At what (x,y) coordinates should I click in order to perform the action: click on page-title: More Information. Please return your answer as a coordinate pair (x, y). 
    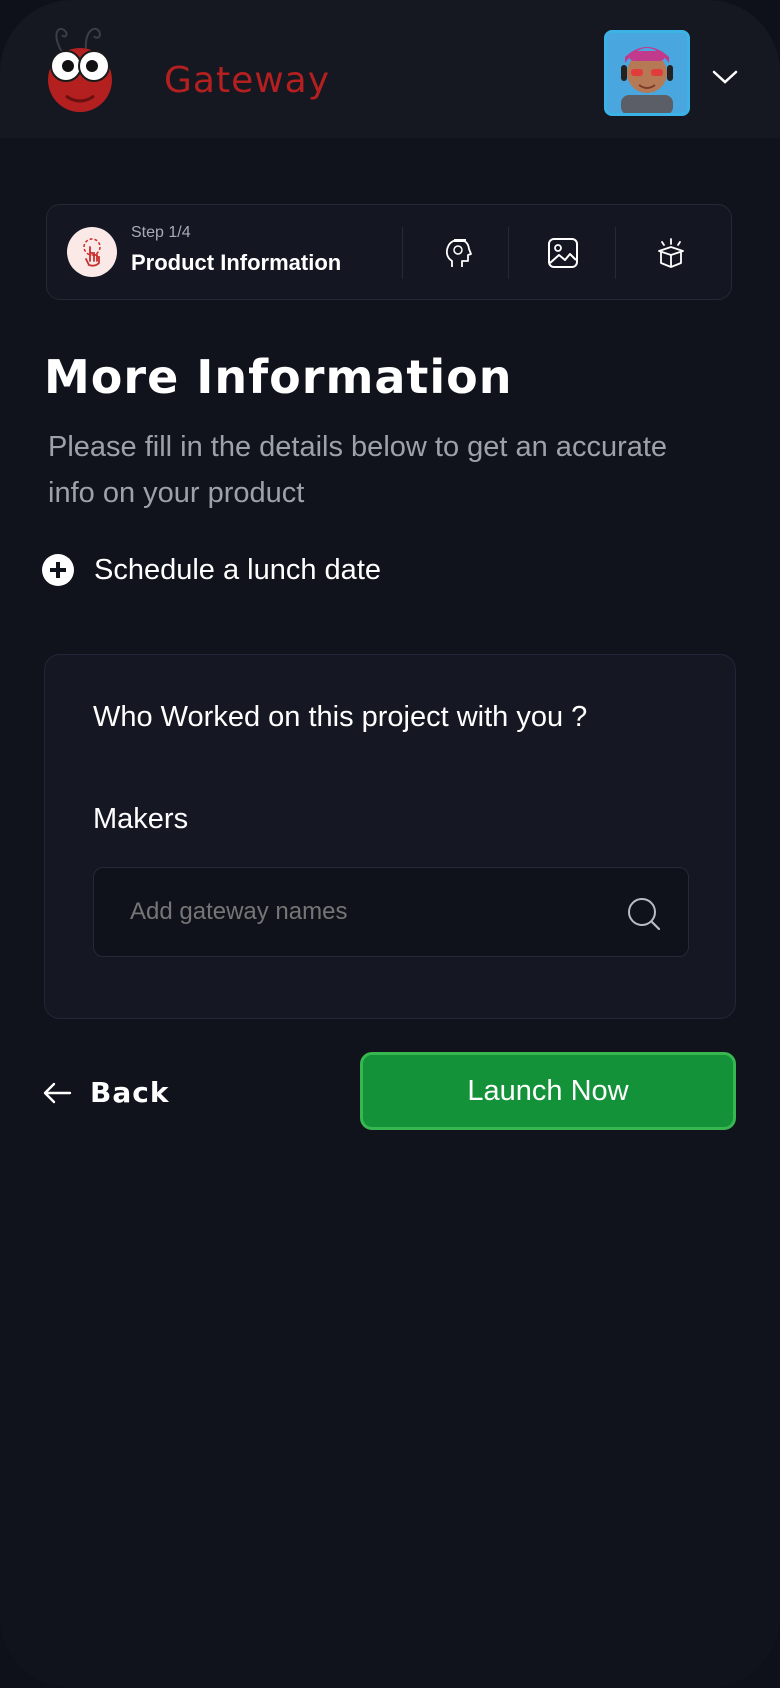
    Looking at the image, I should click on (278, 377).